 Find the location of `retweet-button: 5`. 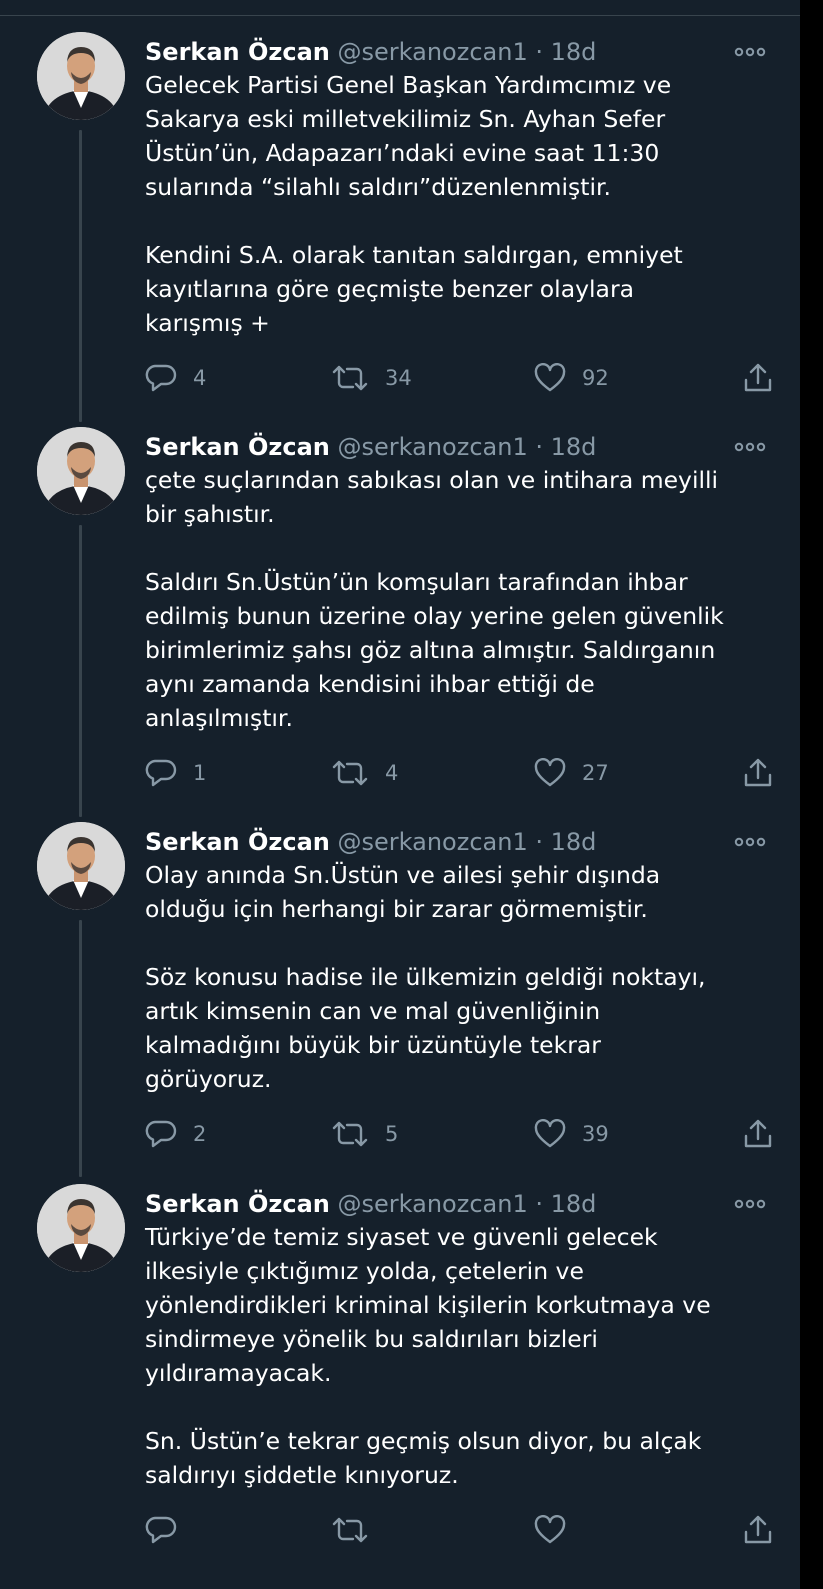

retweet-button: 5 is located at coordinates (364, 1134).